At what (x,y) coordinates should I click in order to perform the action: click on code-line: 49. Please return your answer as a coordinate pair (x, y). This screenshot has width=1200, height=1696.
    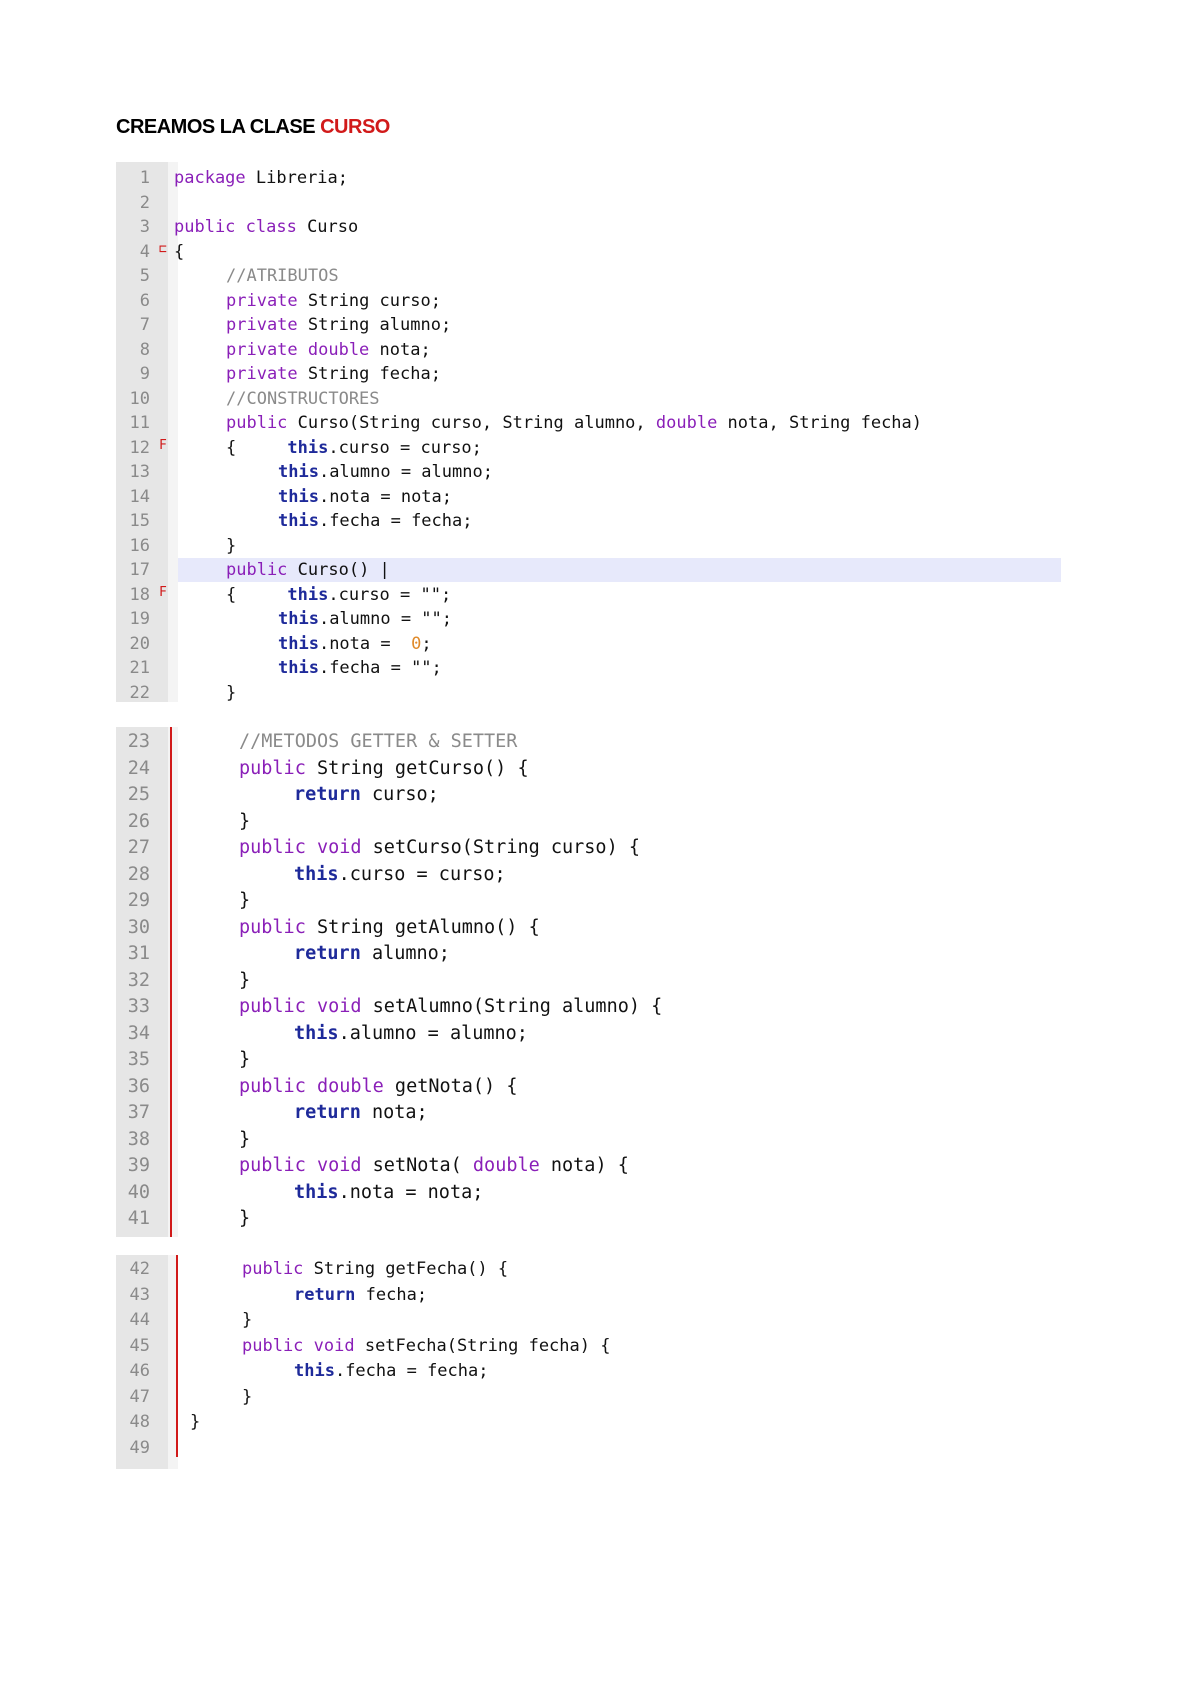
    Looking at the image, I should click on (588, 1449).